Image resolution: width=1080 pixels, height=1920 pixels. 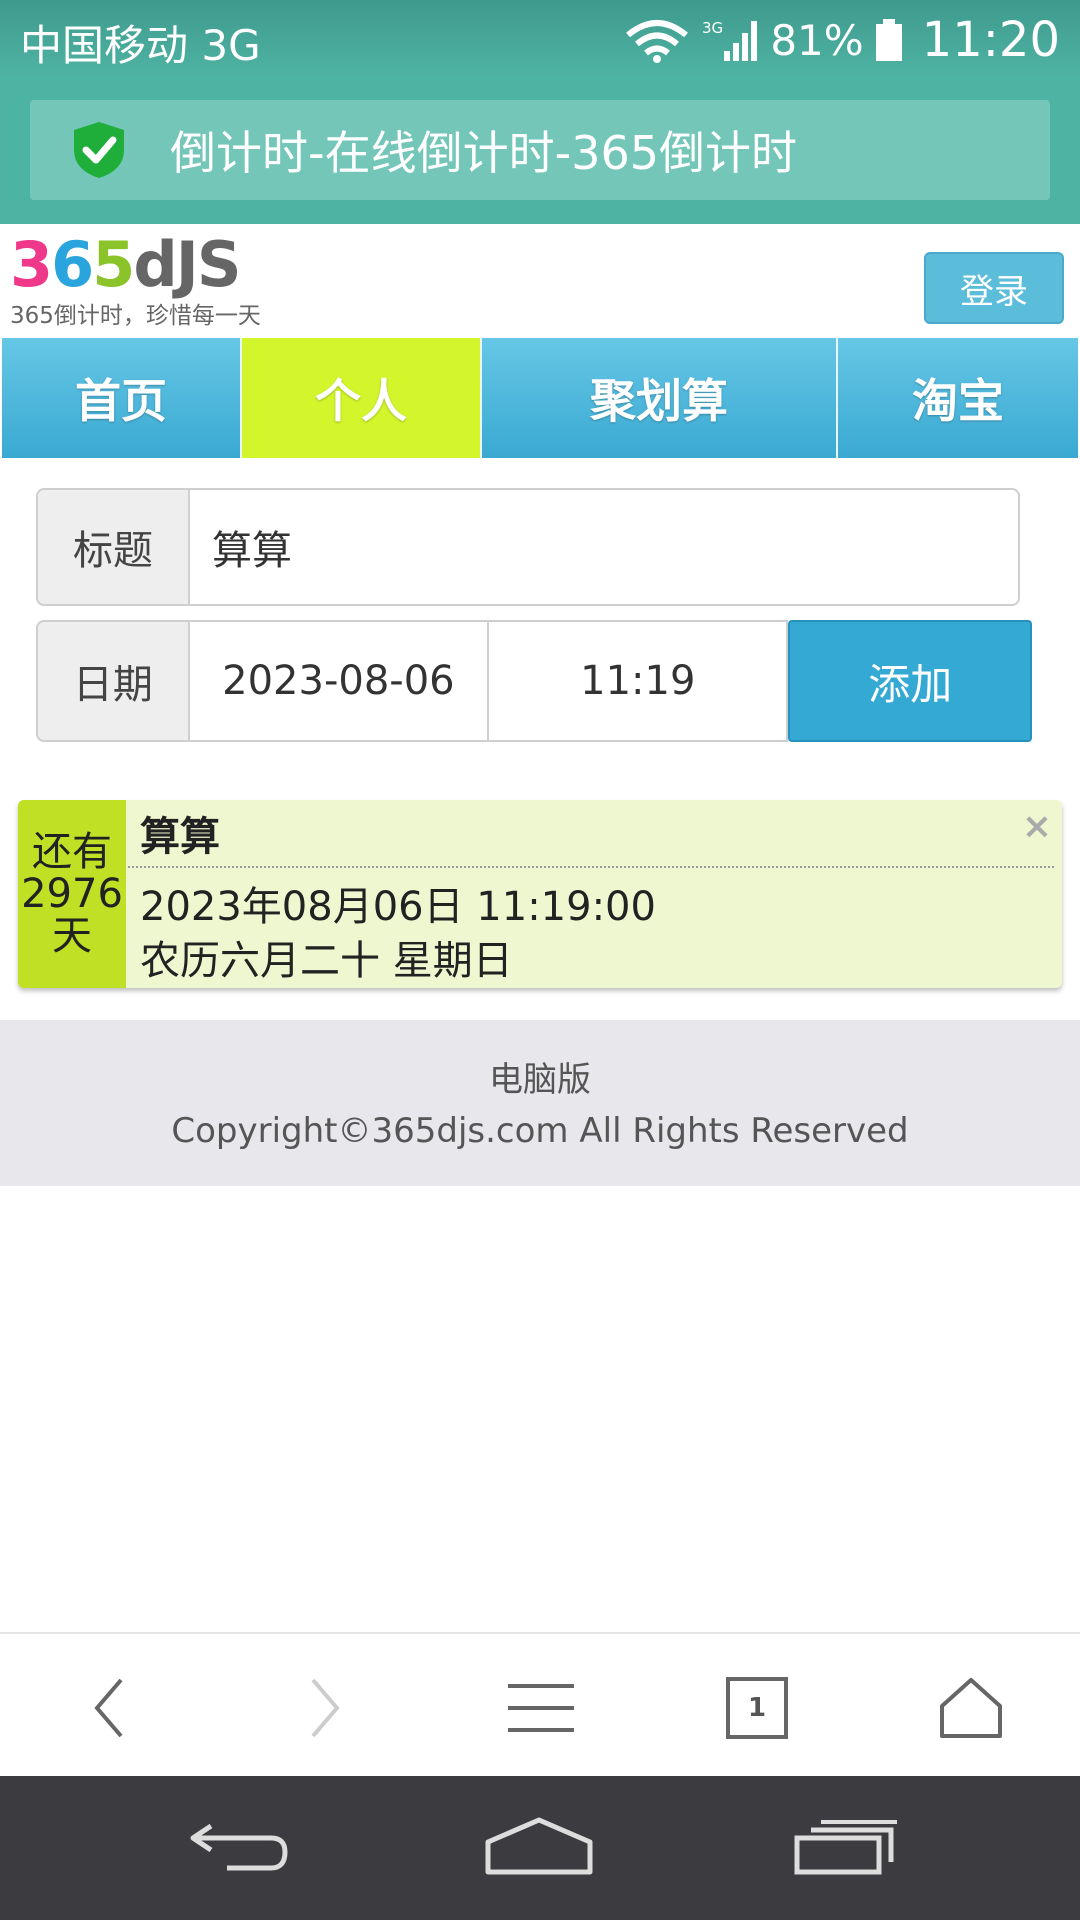 I want to click on system-back-button, so click(x=239, y=1846).